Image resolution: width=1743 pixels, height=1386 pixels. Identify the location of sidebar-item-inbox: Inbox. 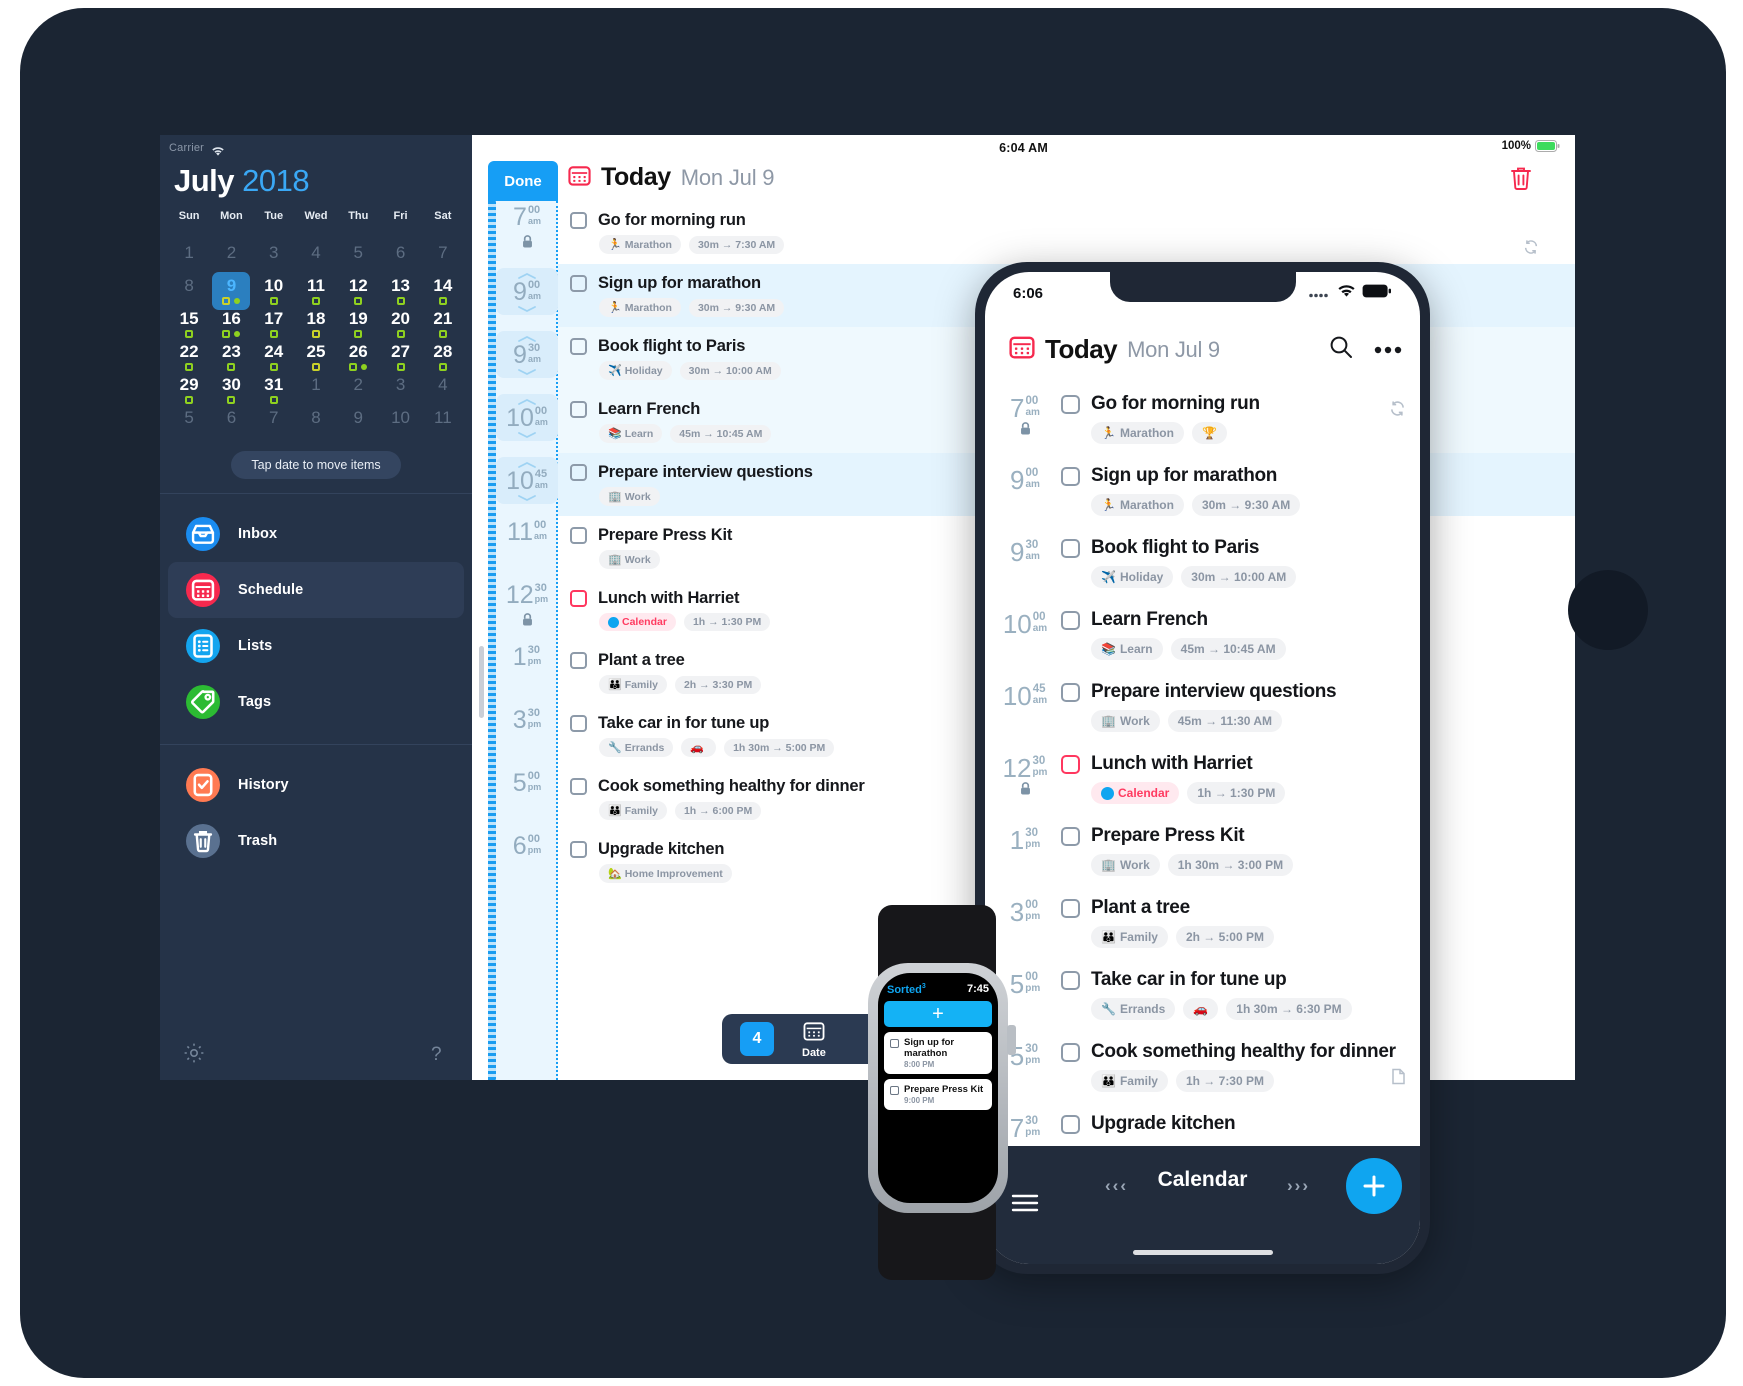
(316, 534).